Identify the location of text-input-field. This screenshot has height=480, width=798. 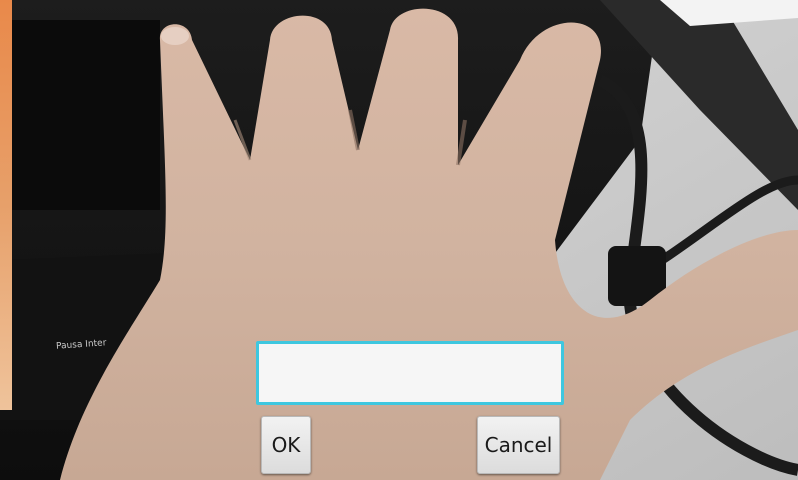
(410, 373).